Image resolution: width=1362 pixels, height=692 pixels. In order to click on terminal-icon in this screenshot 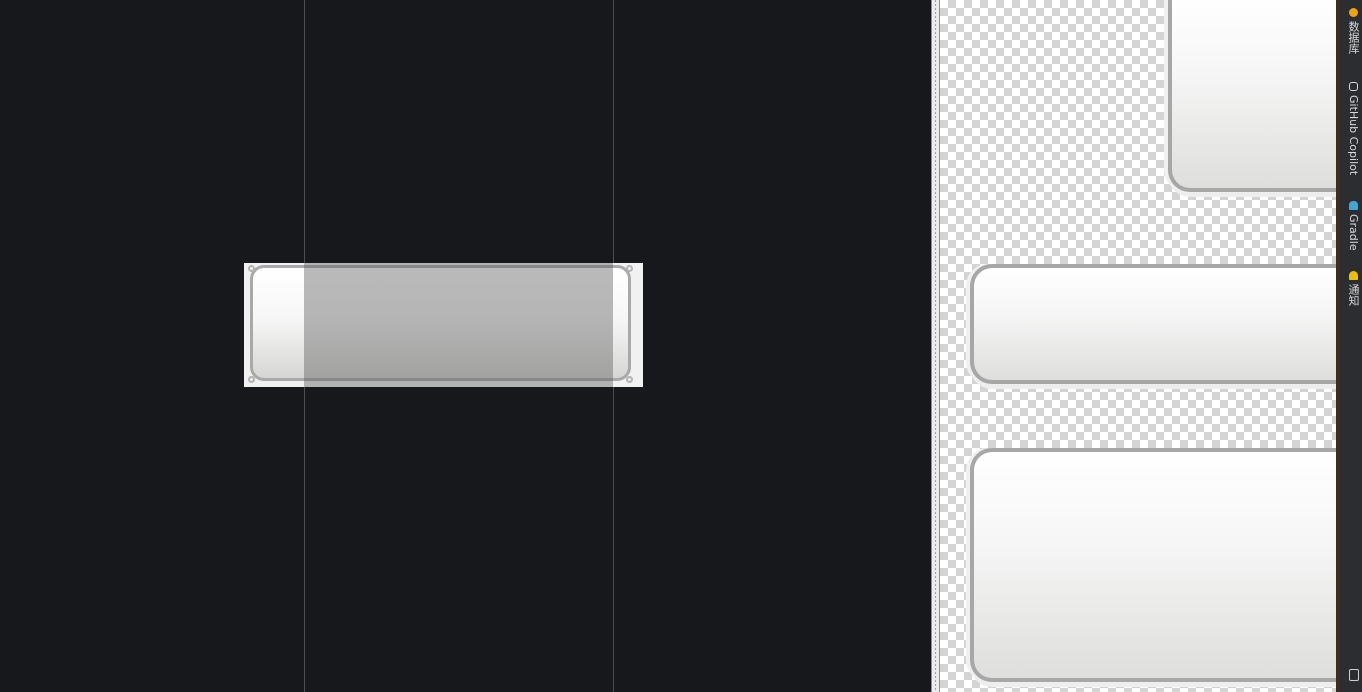, I will do `click(1354, 675)`.